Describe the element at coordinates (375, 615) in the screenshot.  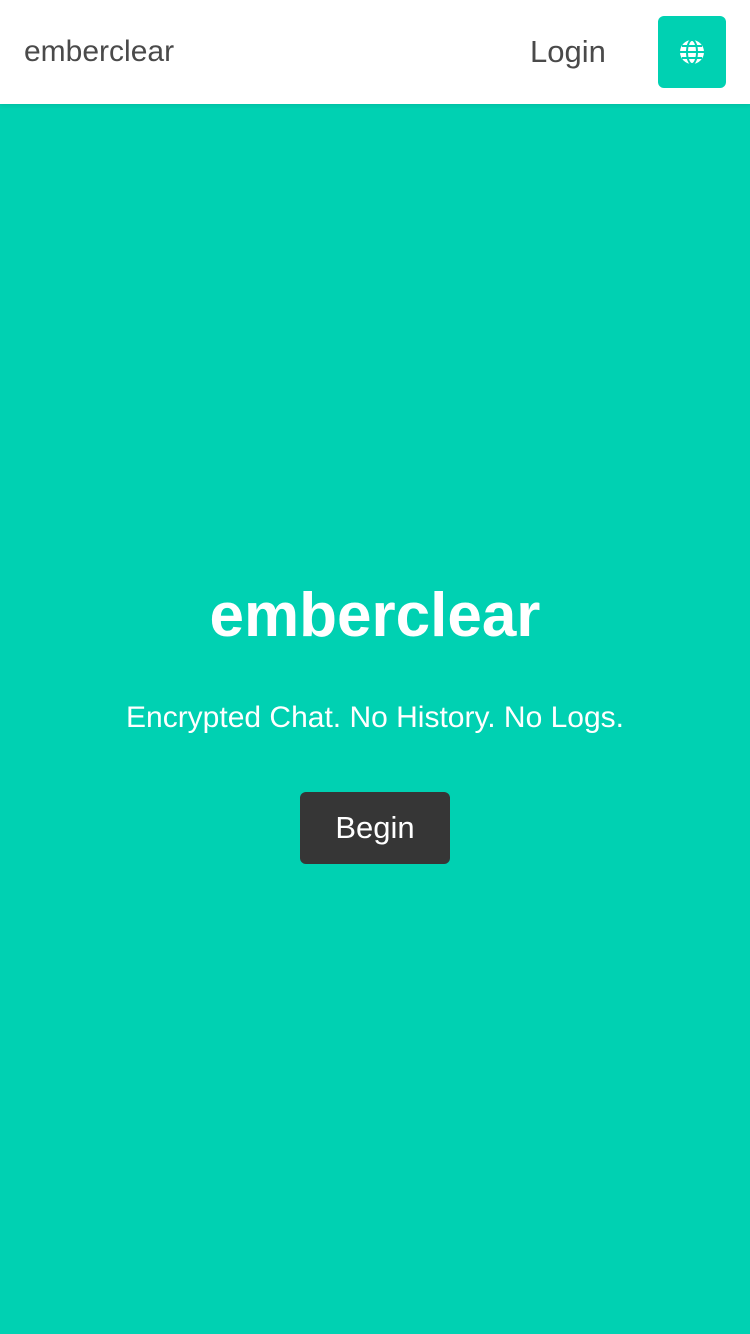
I see `hero-title: emberclear` at that location.